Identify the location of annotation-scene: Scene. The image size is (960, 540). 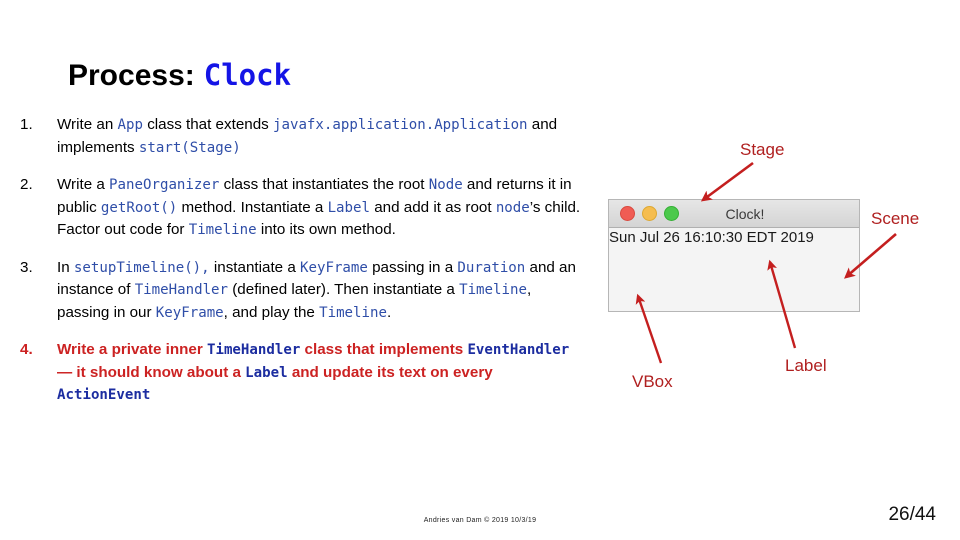
(895, 218).